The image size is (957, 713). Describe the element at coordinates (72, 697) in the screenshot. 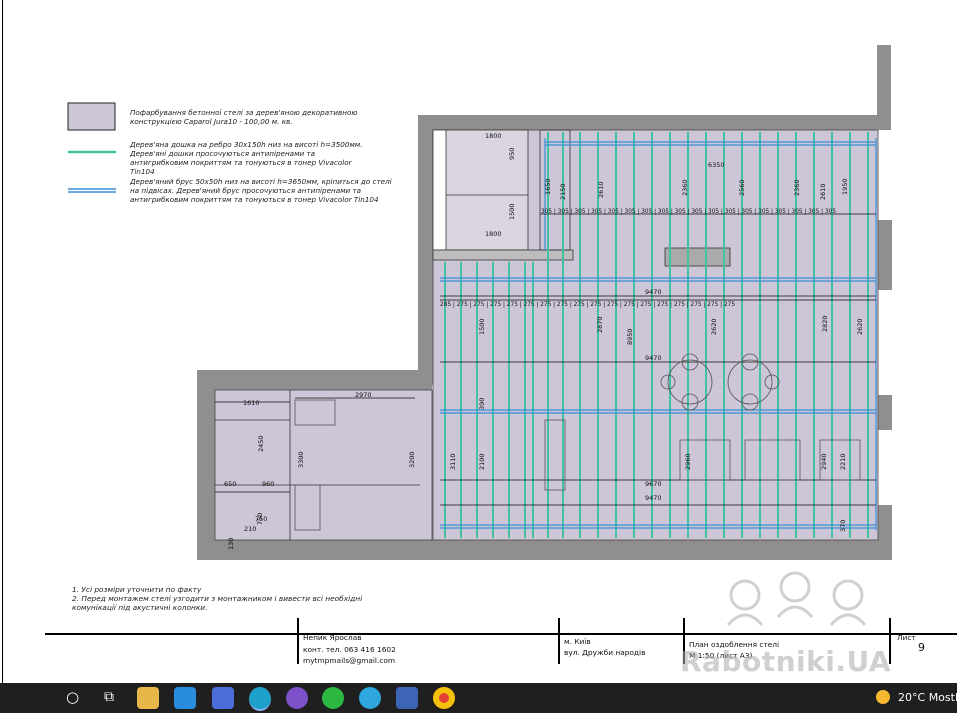

I see `search-circle-icon: ○` at that location.